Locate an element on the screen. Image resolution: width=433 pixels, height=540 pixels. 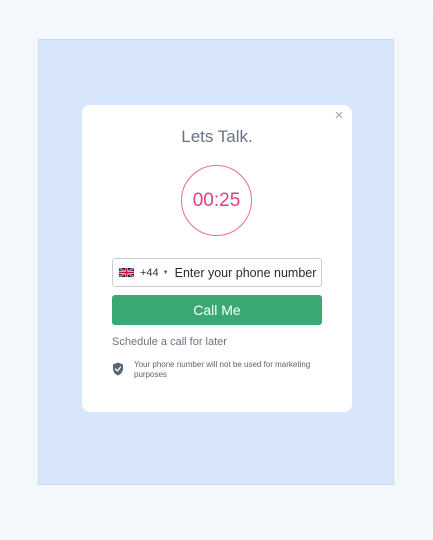
dialog-title: Lets Talk. is located at coordinates (217, 136).